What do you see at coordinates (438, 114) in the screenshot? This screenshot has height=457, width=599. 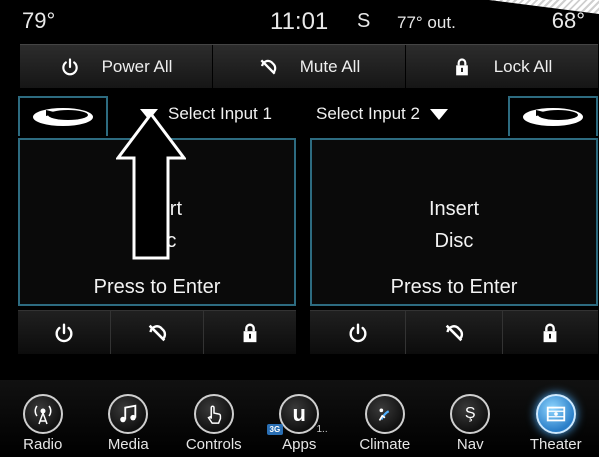 I see `dropdown-triangle-icon` at bounding box center [438, 114].